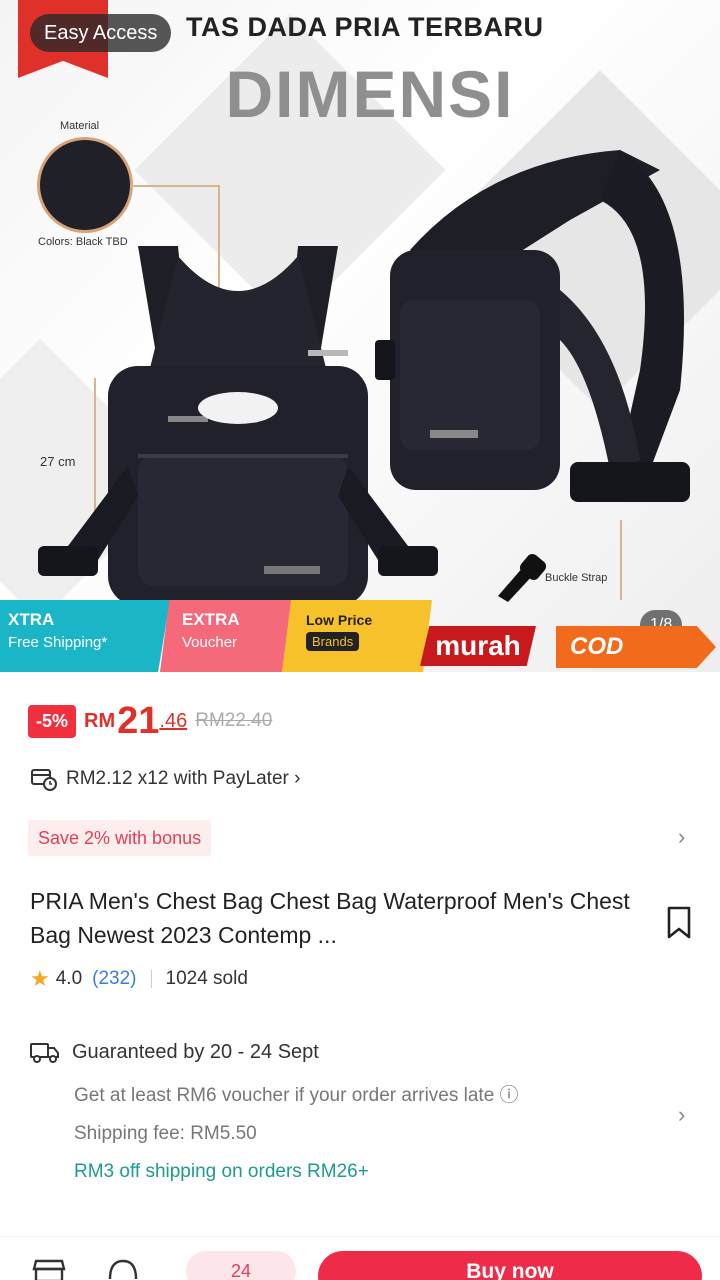 This screenshot has width=720, height=1280. I want to click on price-row: -5% RM 21 .46 RM22.40, so click(150, 721).